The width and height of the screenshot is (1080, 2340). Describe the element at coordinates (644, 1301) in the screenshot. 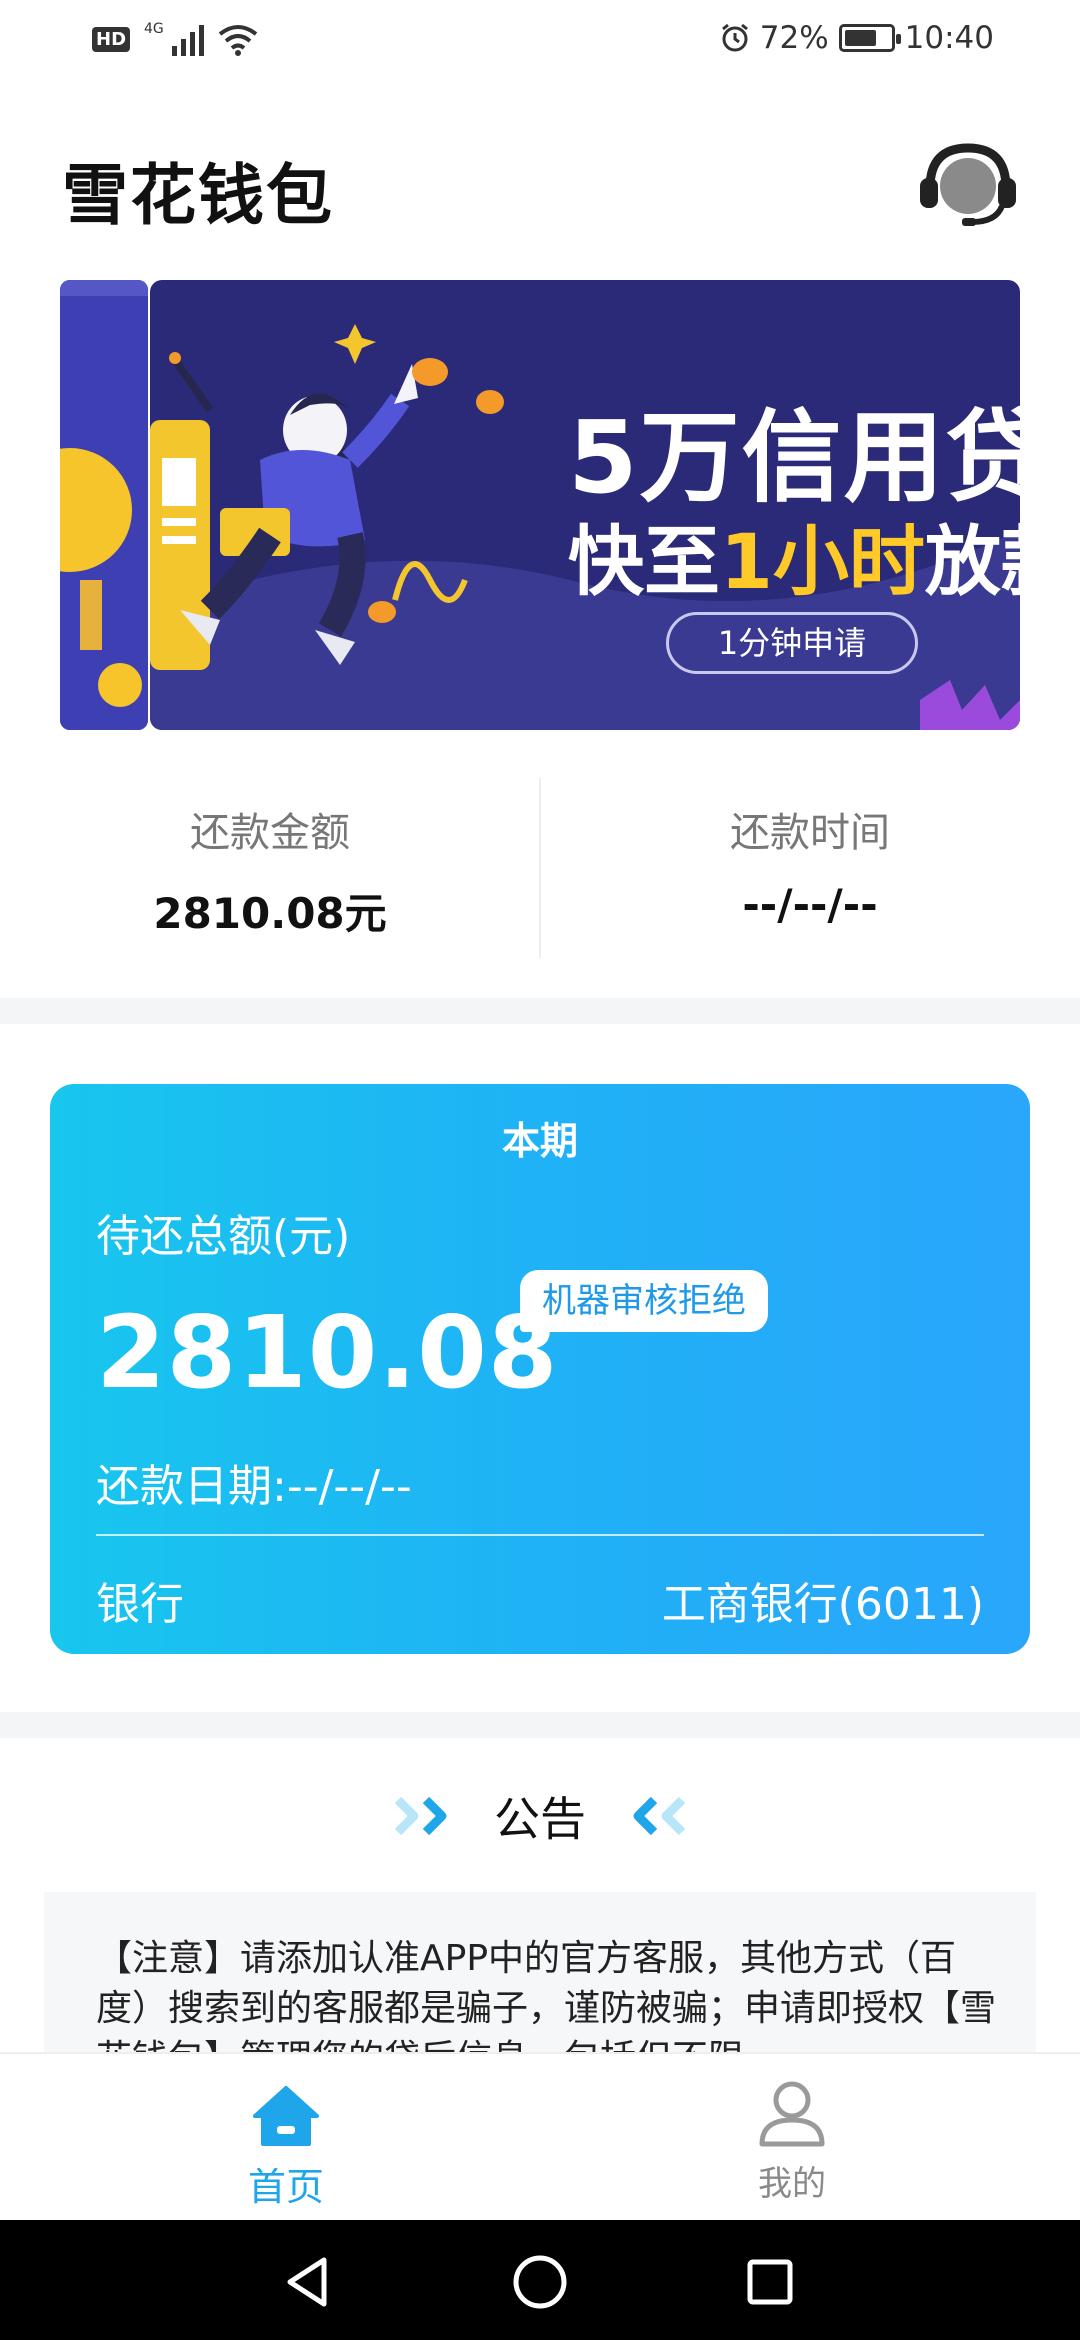

I see `review-status-badge: 机器审核拒绝` at that location.